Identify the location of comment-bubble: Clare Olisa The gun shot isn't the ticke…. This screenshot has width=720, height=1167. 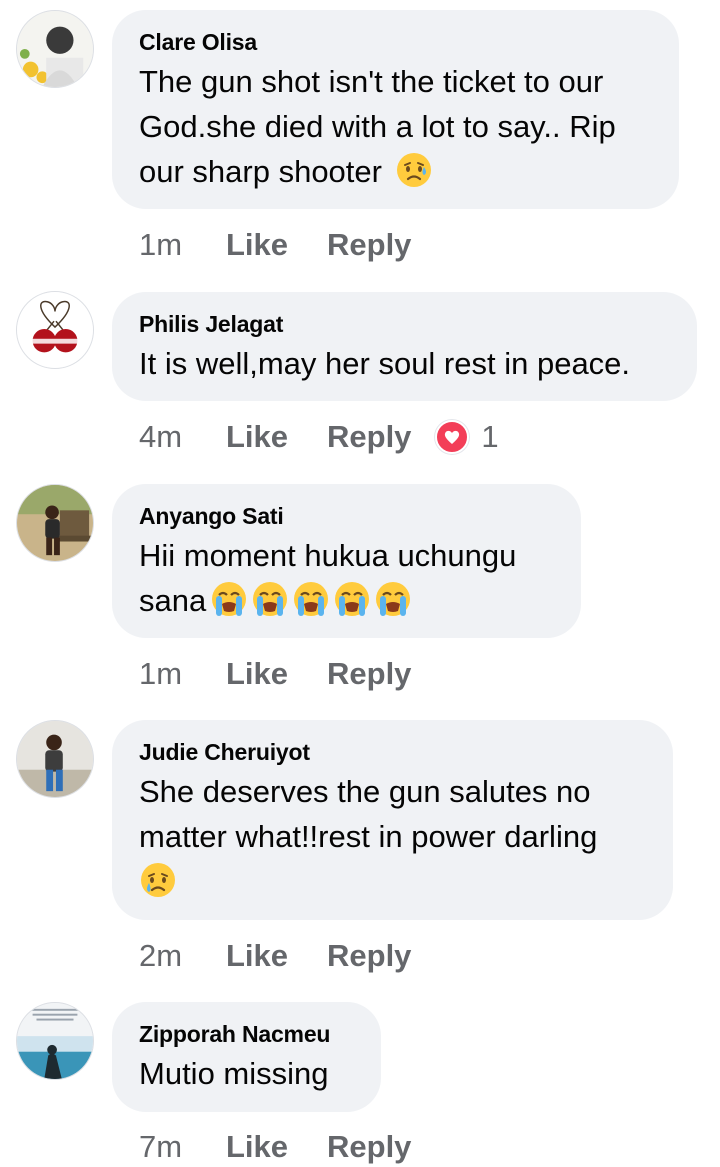
(395, 109).